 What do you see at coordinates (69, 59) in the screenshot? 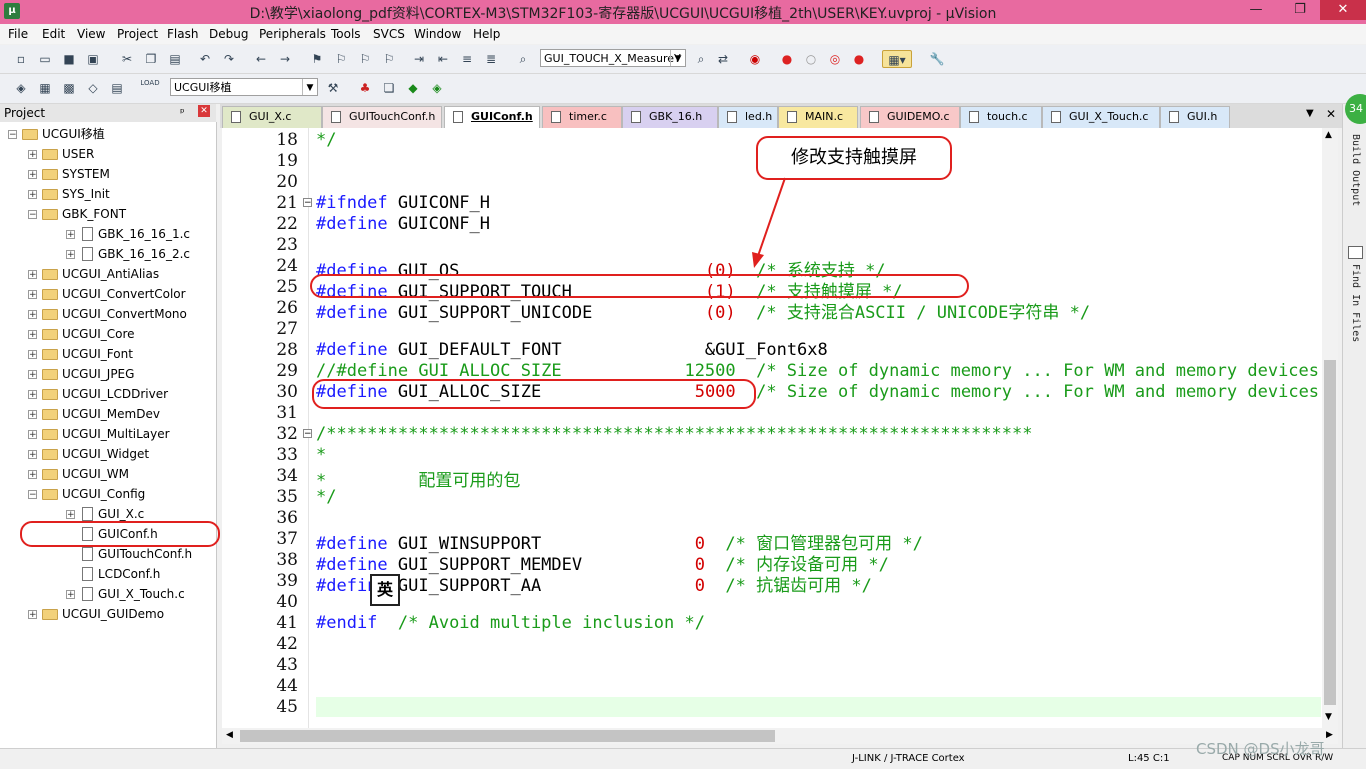
I see `save-icon: ■` at bounding box center [69, 59].